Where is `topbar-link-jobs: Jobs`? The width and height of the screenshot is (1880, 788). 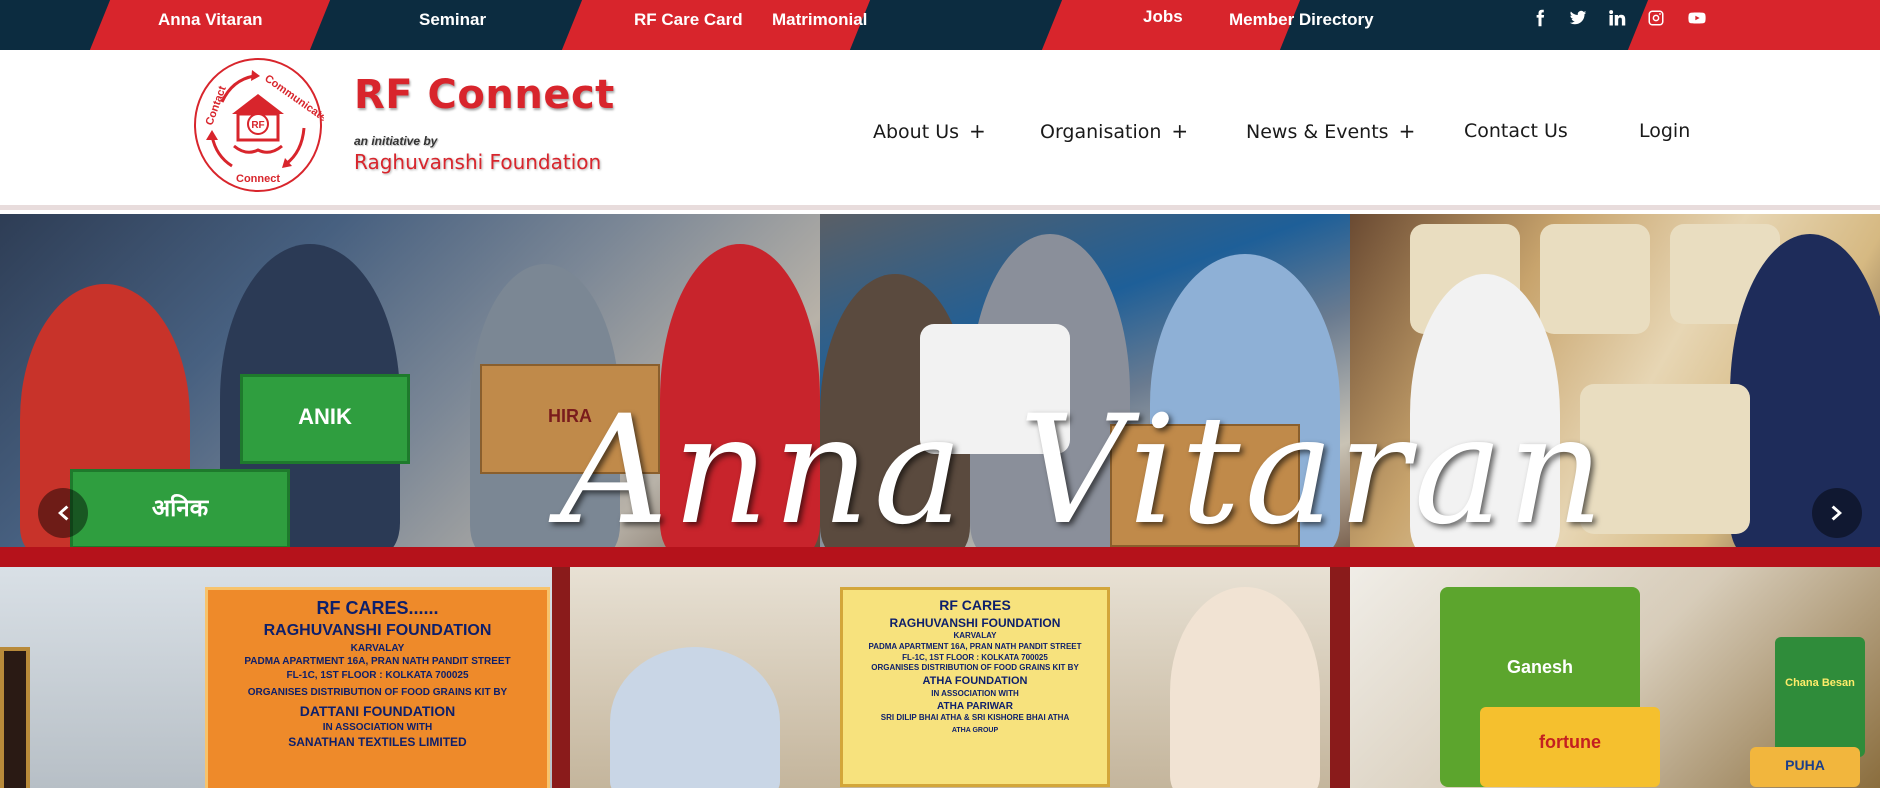 topbar-link-jobs: Jobs is located at coordinates (1163, 18).